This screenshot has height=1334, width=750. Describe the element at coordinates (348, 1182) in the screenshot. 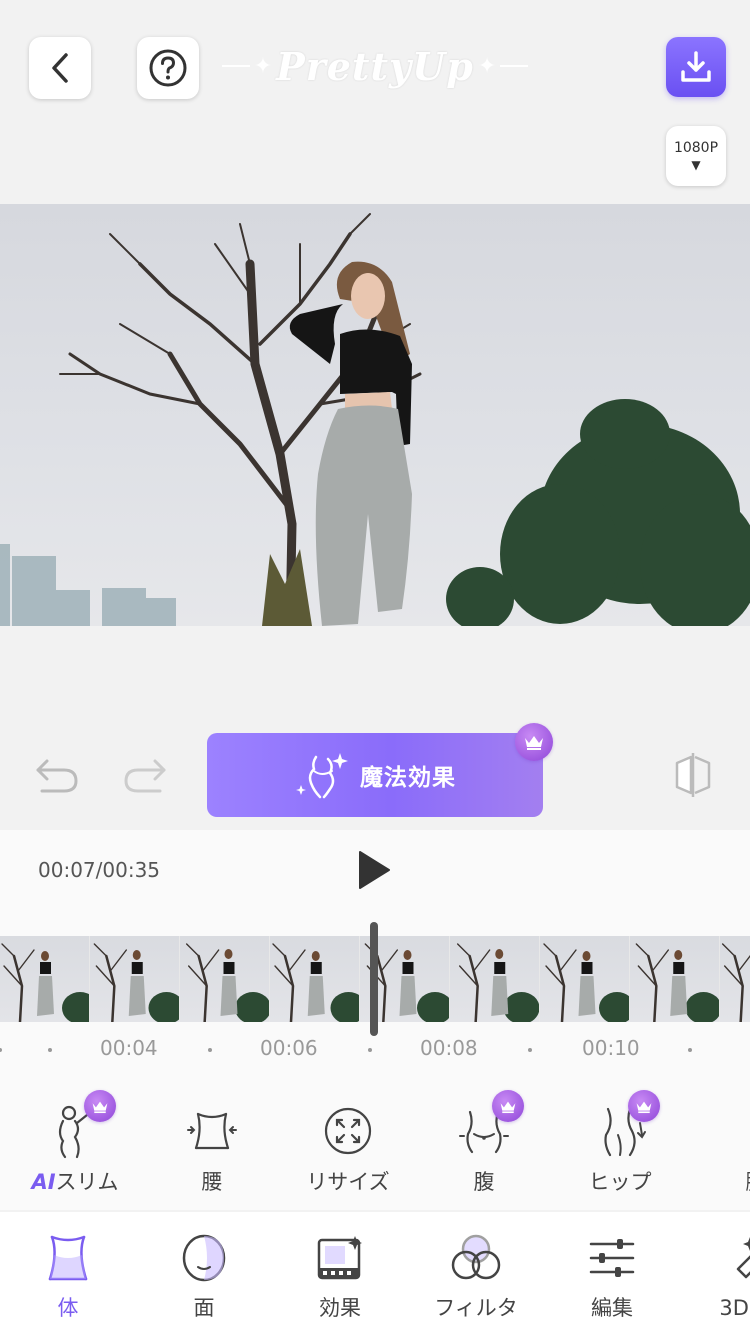

I see `tool-label: リサイズ` at that location.